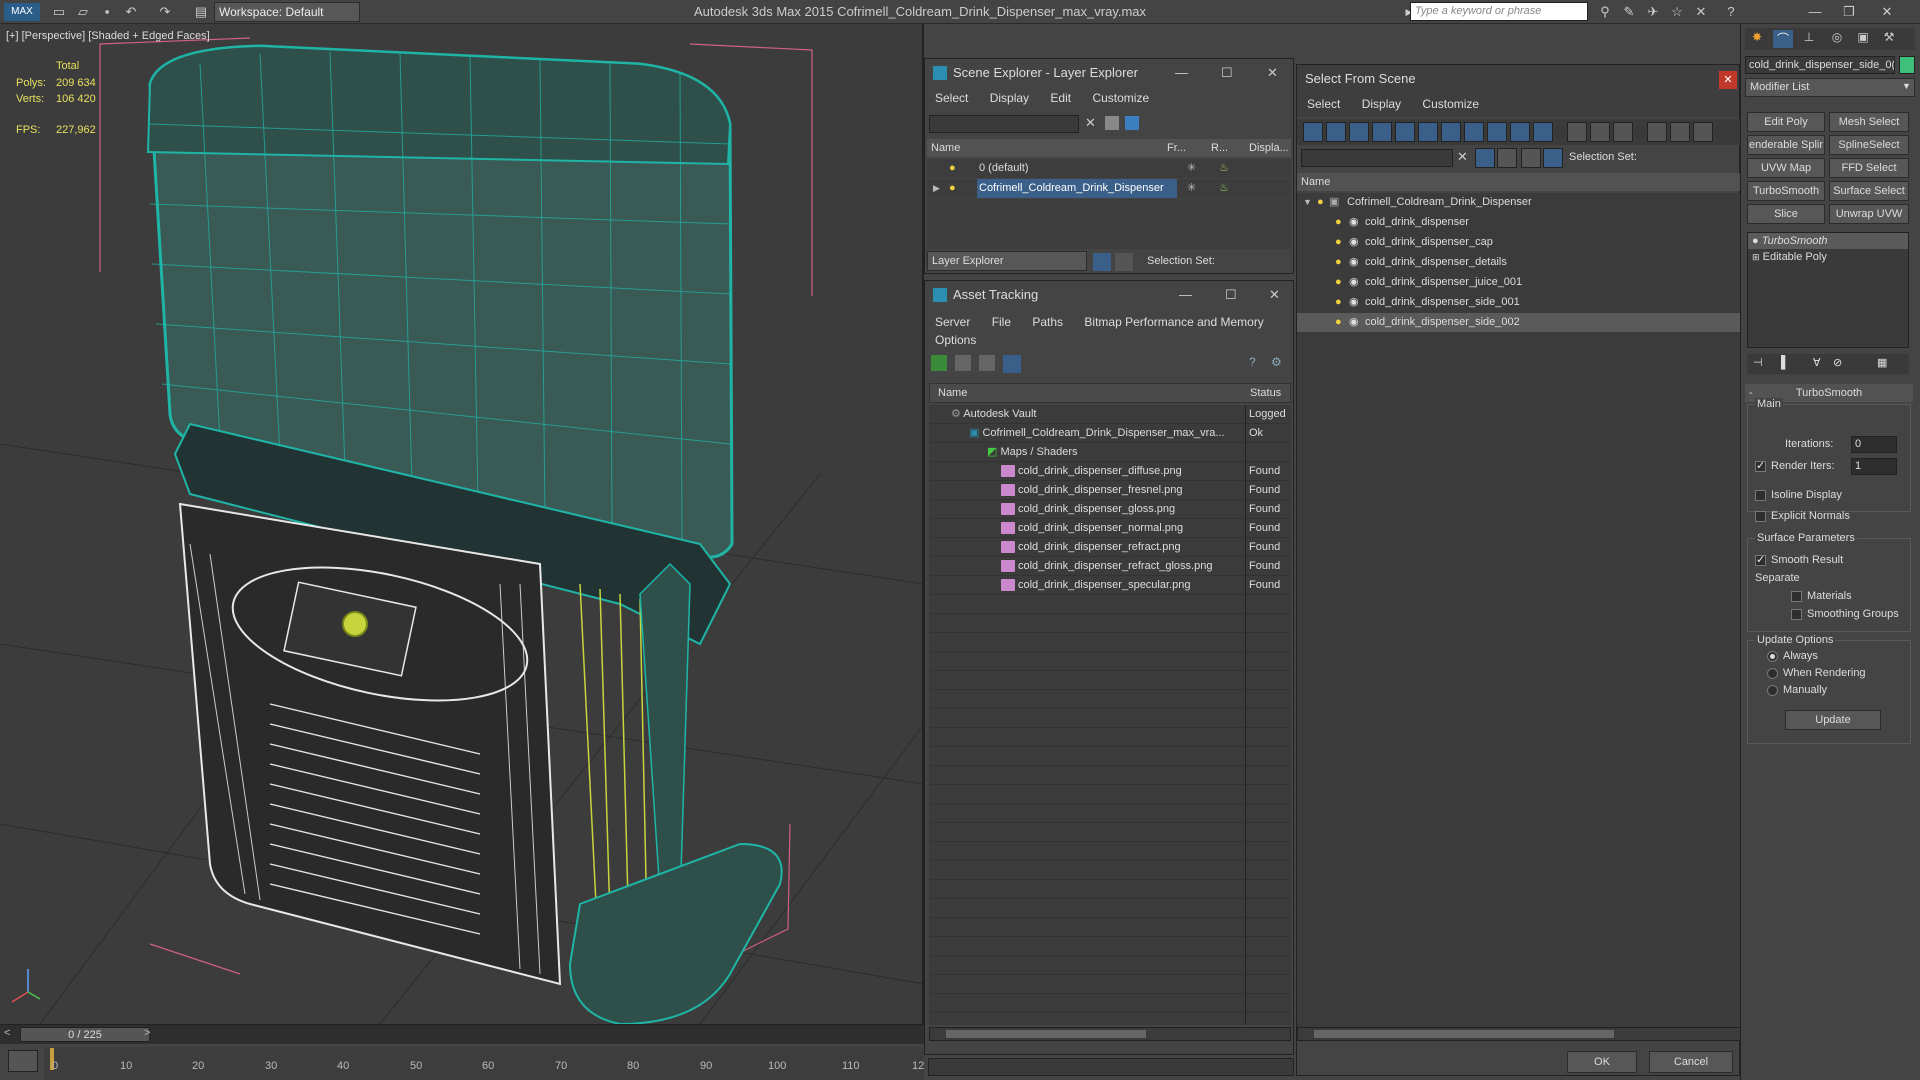 The width and height of the screenshot is (1920, 1080). Describe the element at coordinates (1109, 295) in the screenshot. I see `asset-tracking-title-bar: Asset Tracking — ☐ ✕` at that location.